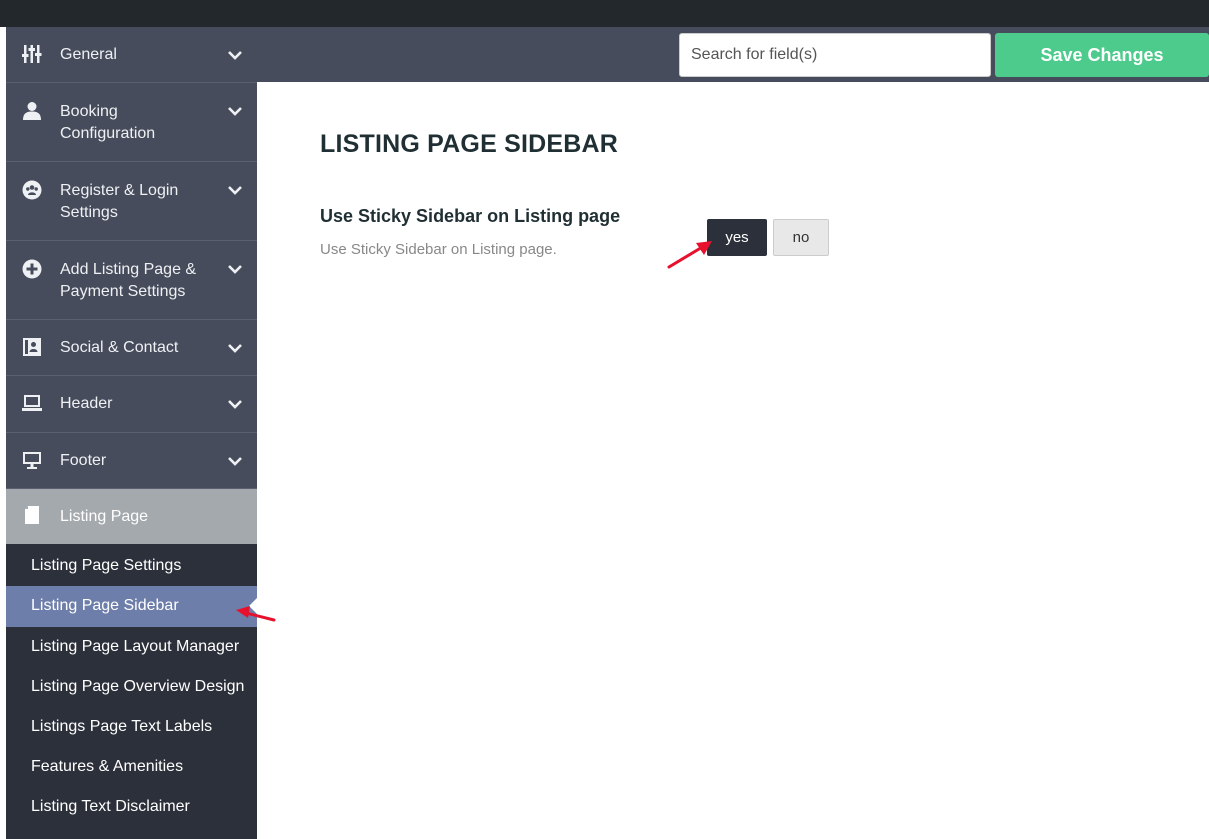  I want to click on sidebar-item-register-login: Register & Login Settings, so click(131, 201).